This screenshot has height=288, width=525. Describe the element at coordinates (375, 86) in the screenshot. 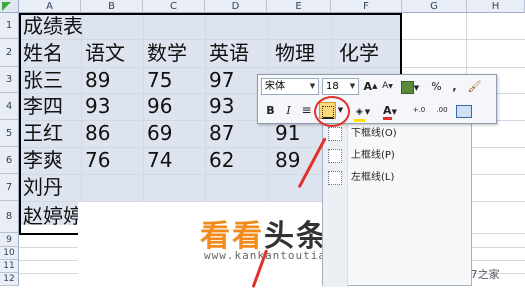

I see `caret-up-icon: ▲` at that location.